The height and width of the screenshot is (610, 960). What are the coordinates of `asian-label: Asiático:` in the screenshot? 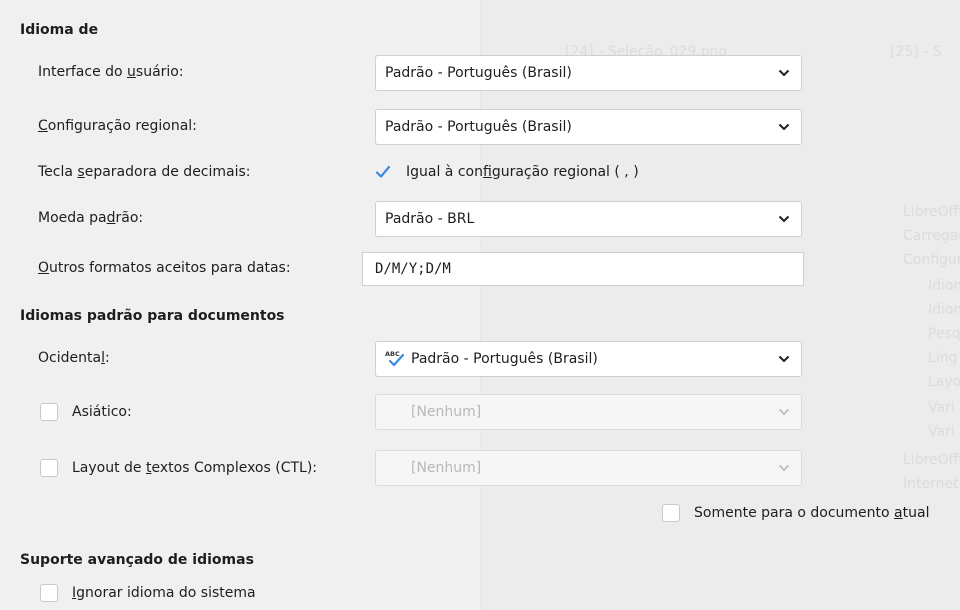 It's located at (102, 412).